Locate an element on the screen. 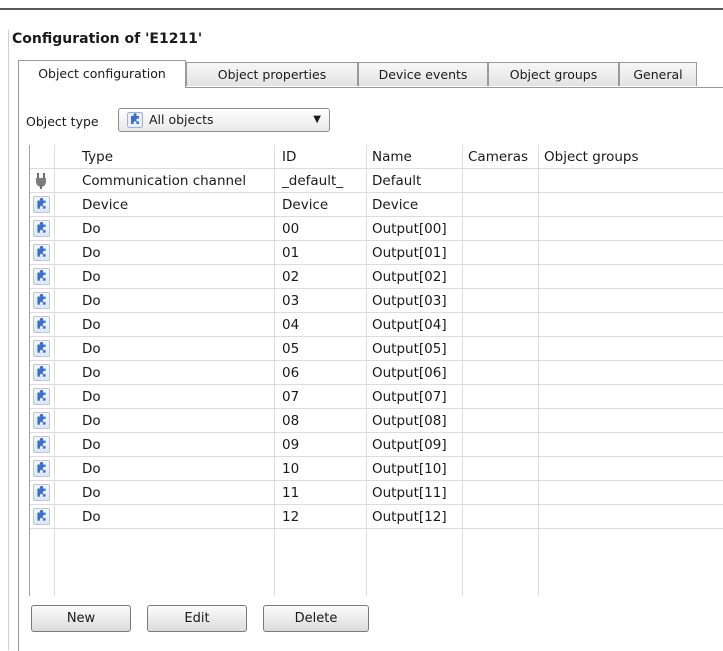 The width and height of the screenshot is (723, 651). table-row: Do 12 Output[12] is located at coordinates (376, 517).